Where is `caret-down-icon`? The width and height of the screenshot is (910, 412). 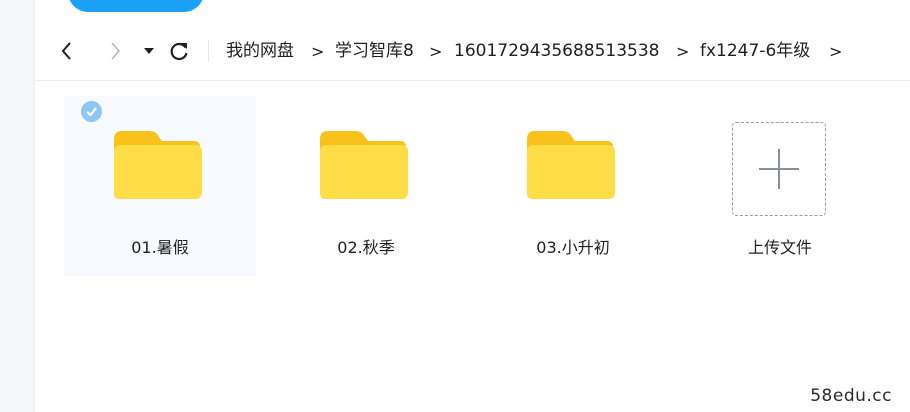 caret-down-icon is located at coordinates (149, 51).